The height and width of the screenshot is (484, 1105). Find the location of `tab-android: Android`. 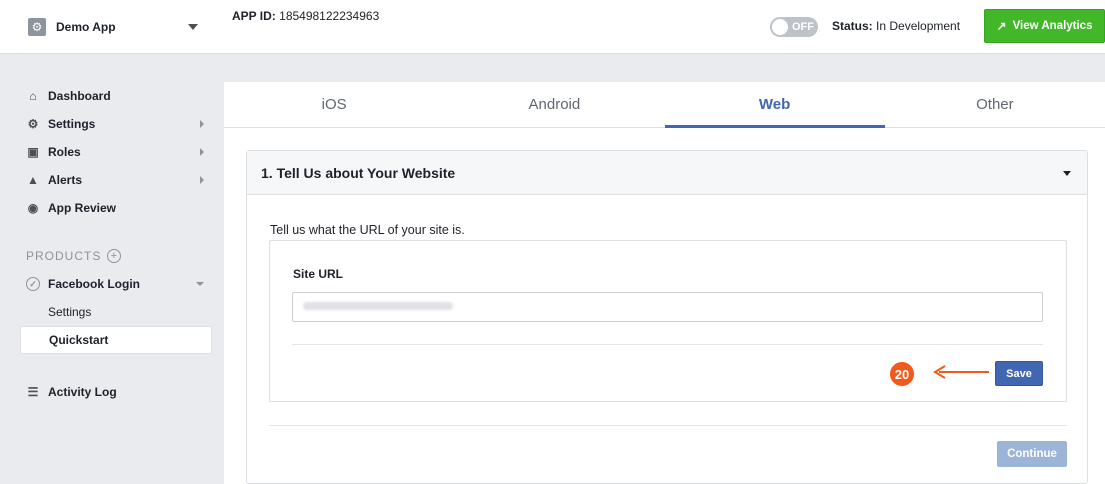

tab-android: Android is located at coordinates (554, 104).